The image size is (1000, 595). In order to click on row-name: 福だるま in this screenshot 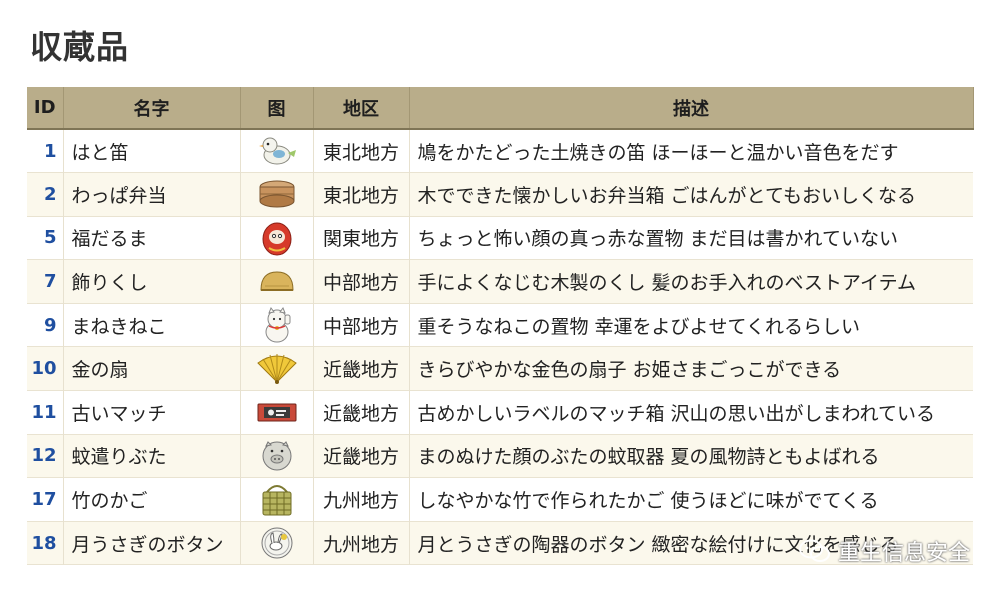, I will do `click(152, 238)`.